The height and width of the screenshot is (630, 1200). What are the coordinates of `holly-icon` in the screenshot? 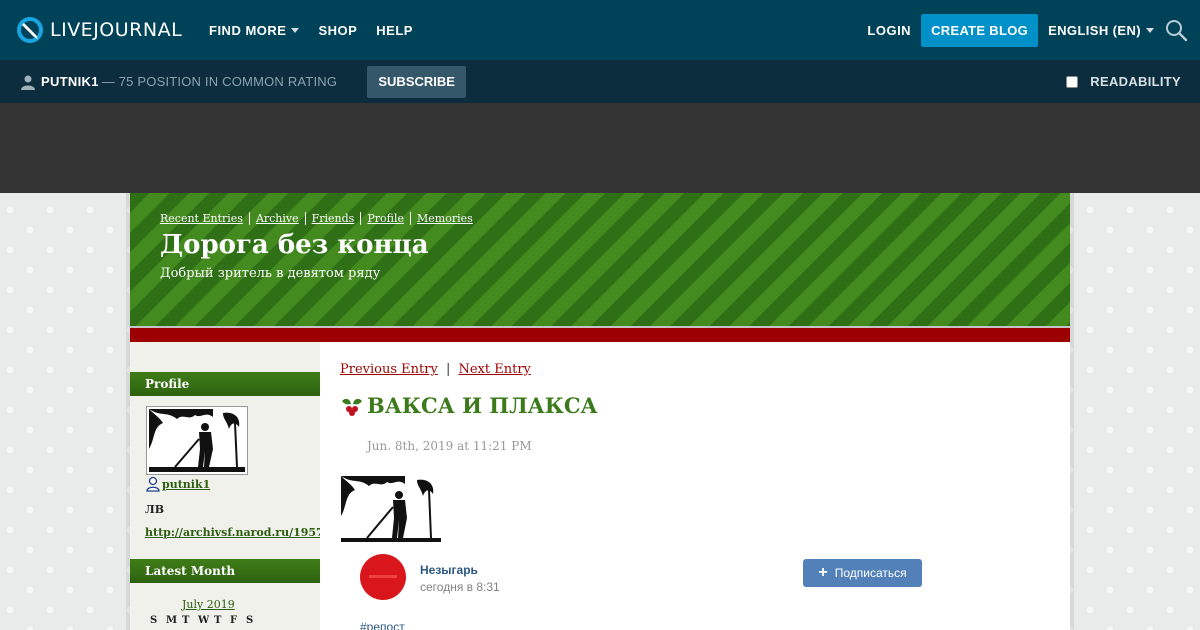 It's located at (352, 407).